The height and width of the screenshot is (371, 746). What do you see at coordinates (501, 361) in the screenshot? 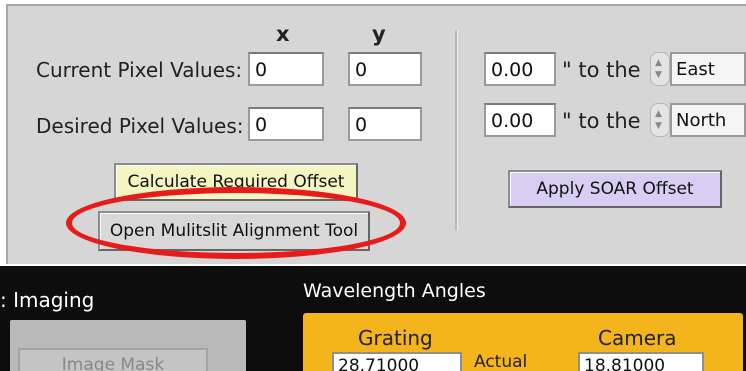
I see `actual-label: Actual` at bounding box center [501, 361].